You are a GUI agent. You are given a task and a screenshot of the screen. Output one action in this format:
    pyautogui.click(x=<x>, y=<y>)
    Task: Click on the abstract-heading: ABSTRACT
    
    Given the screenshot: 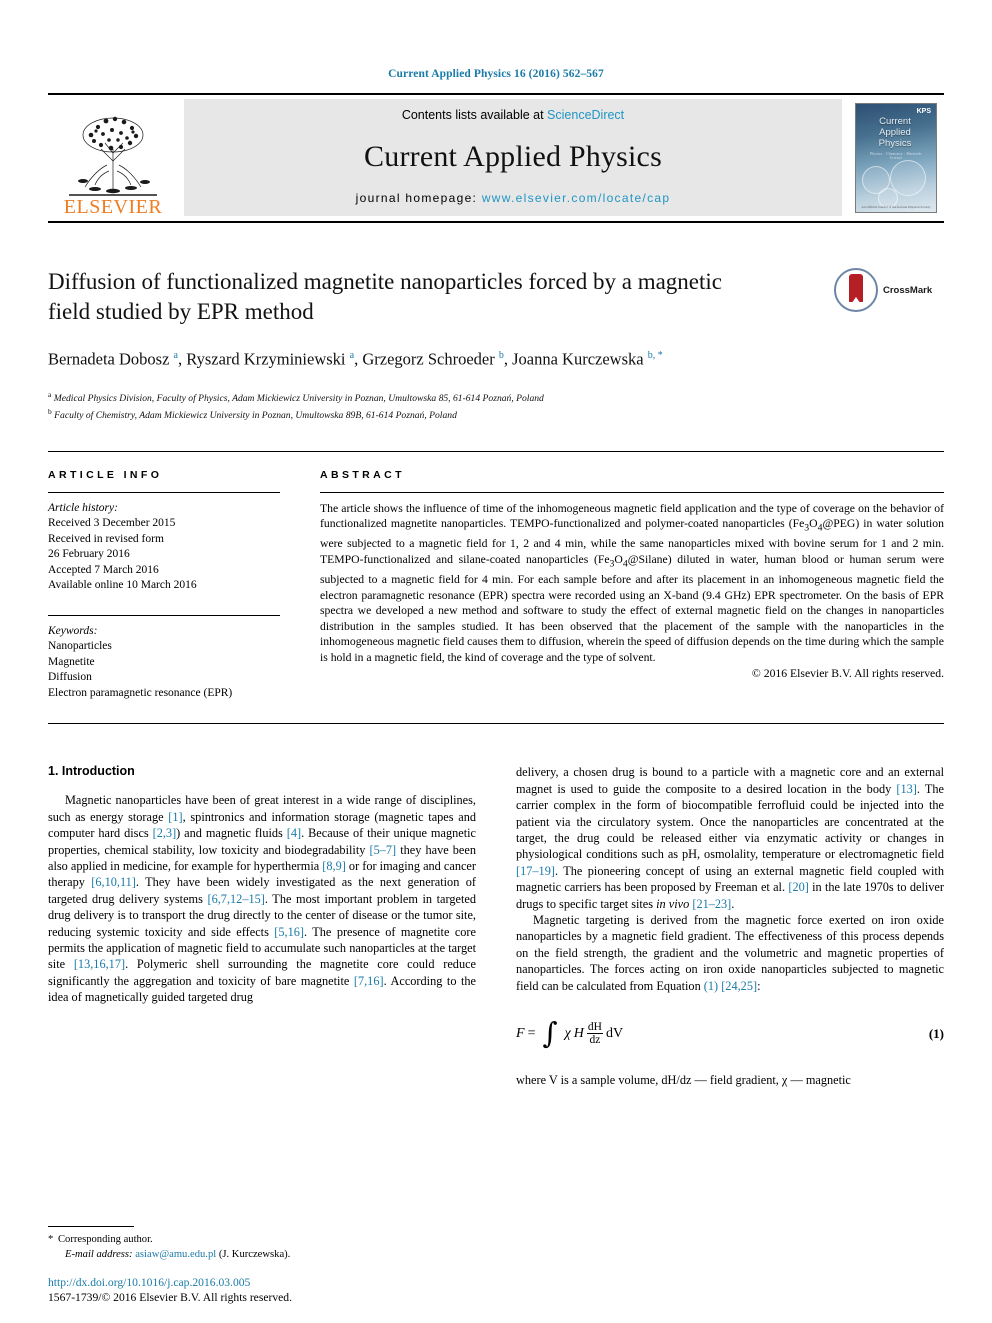 What is the action you would take?
    pyautogui.click(x=362, y=474)
    